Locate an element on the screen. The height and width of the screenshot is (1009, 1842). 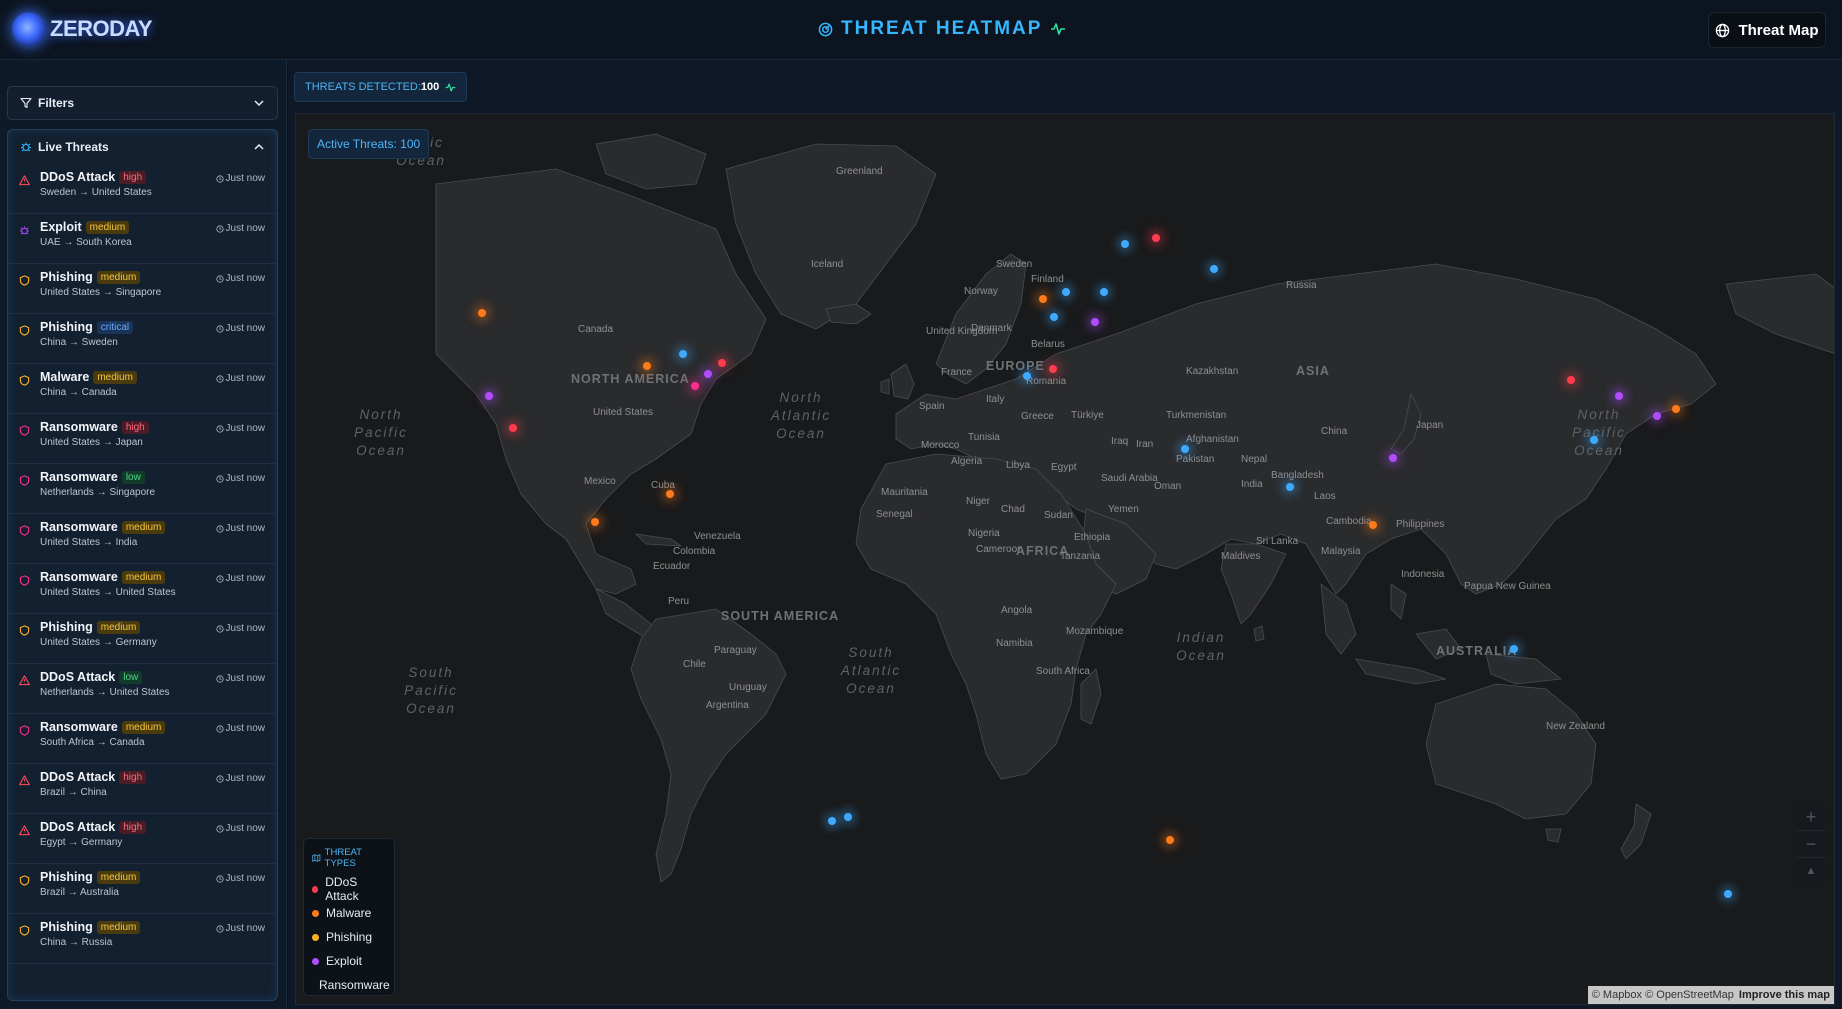
threat-list-item: DDoS Attack high Brazil → China Just now is located at coordinates (142, 789).